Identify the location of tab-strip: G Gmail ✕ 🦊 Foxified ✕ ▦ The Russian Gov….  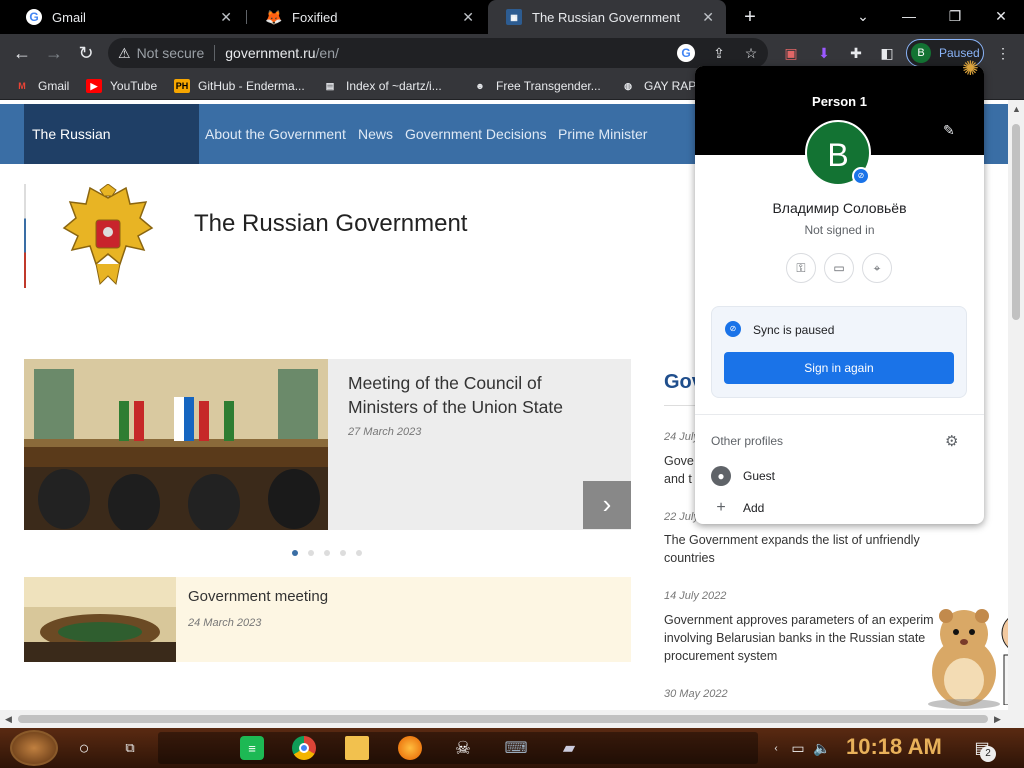
(512, 17).